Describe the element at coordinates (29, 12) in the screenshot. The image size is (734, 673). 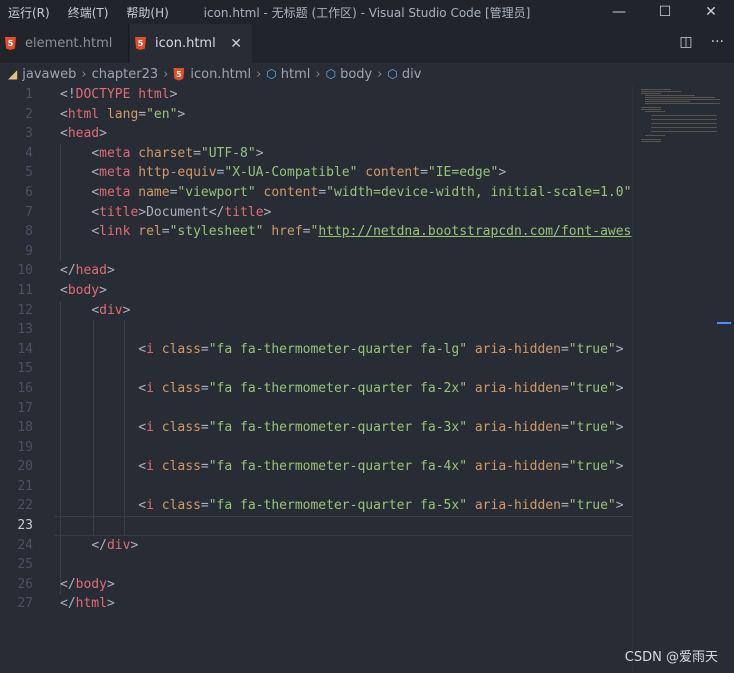
I see `menu-run: 运行(R)` at that location.